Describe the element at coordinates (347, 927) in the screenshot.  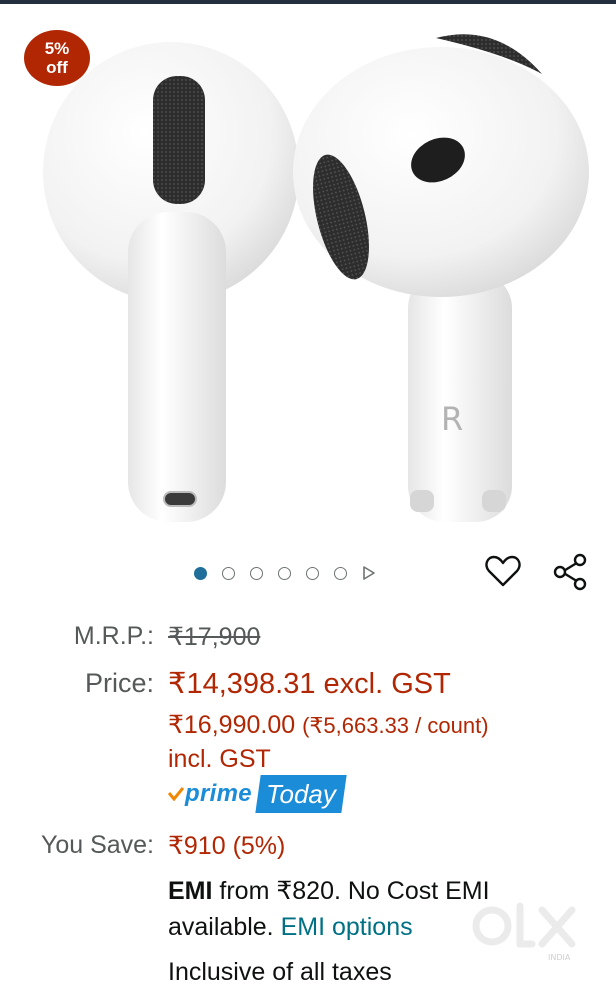
I see `emi-options-link: EMI options` at that location.